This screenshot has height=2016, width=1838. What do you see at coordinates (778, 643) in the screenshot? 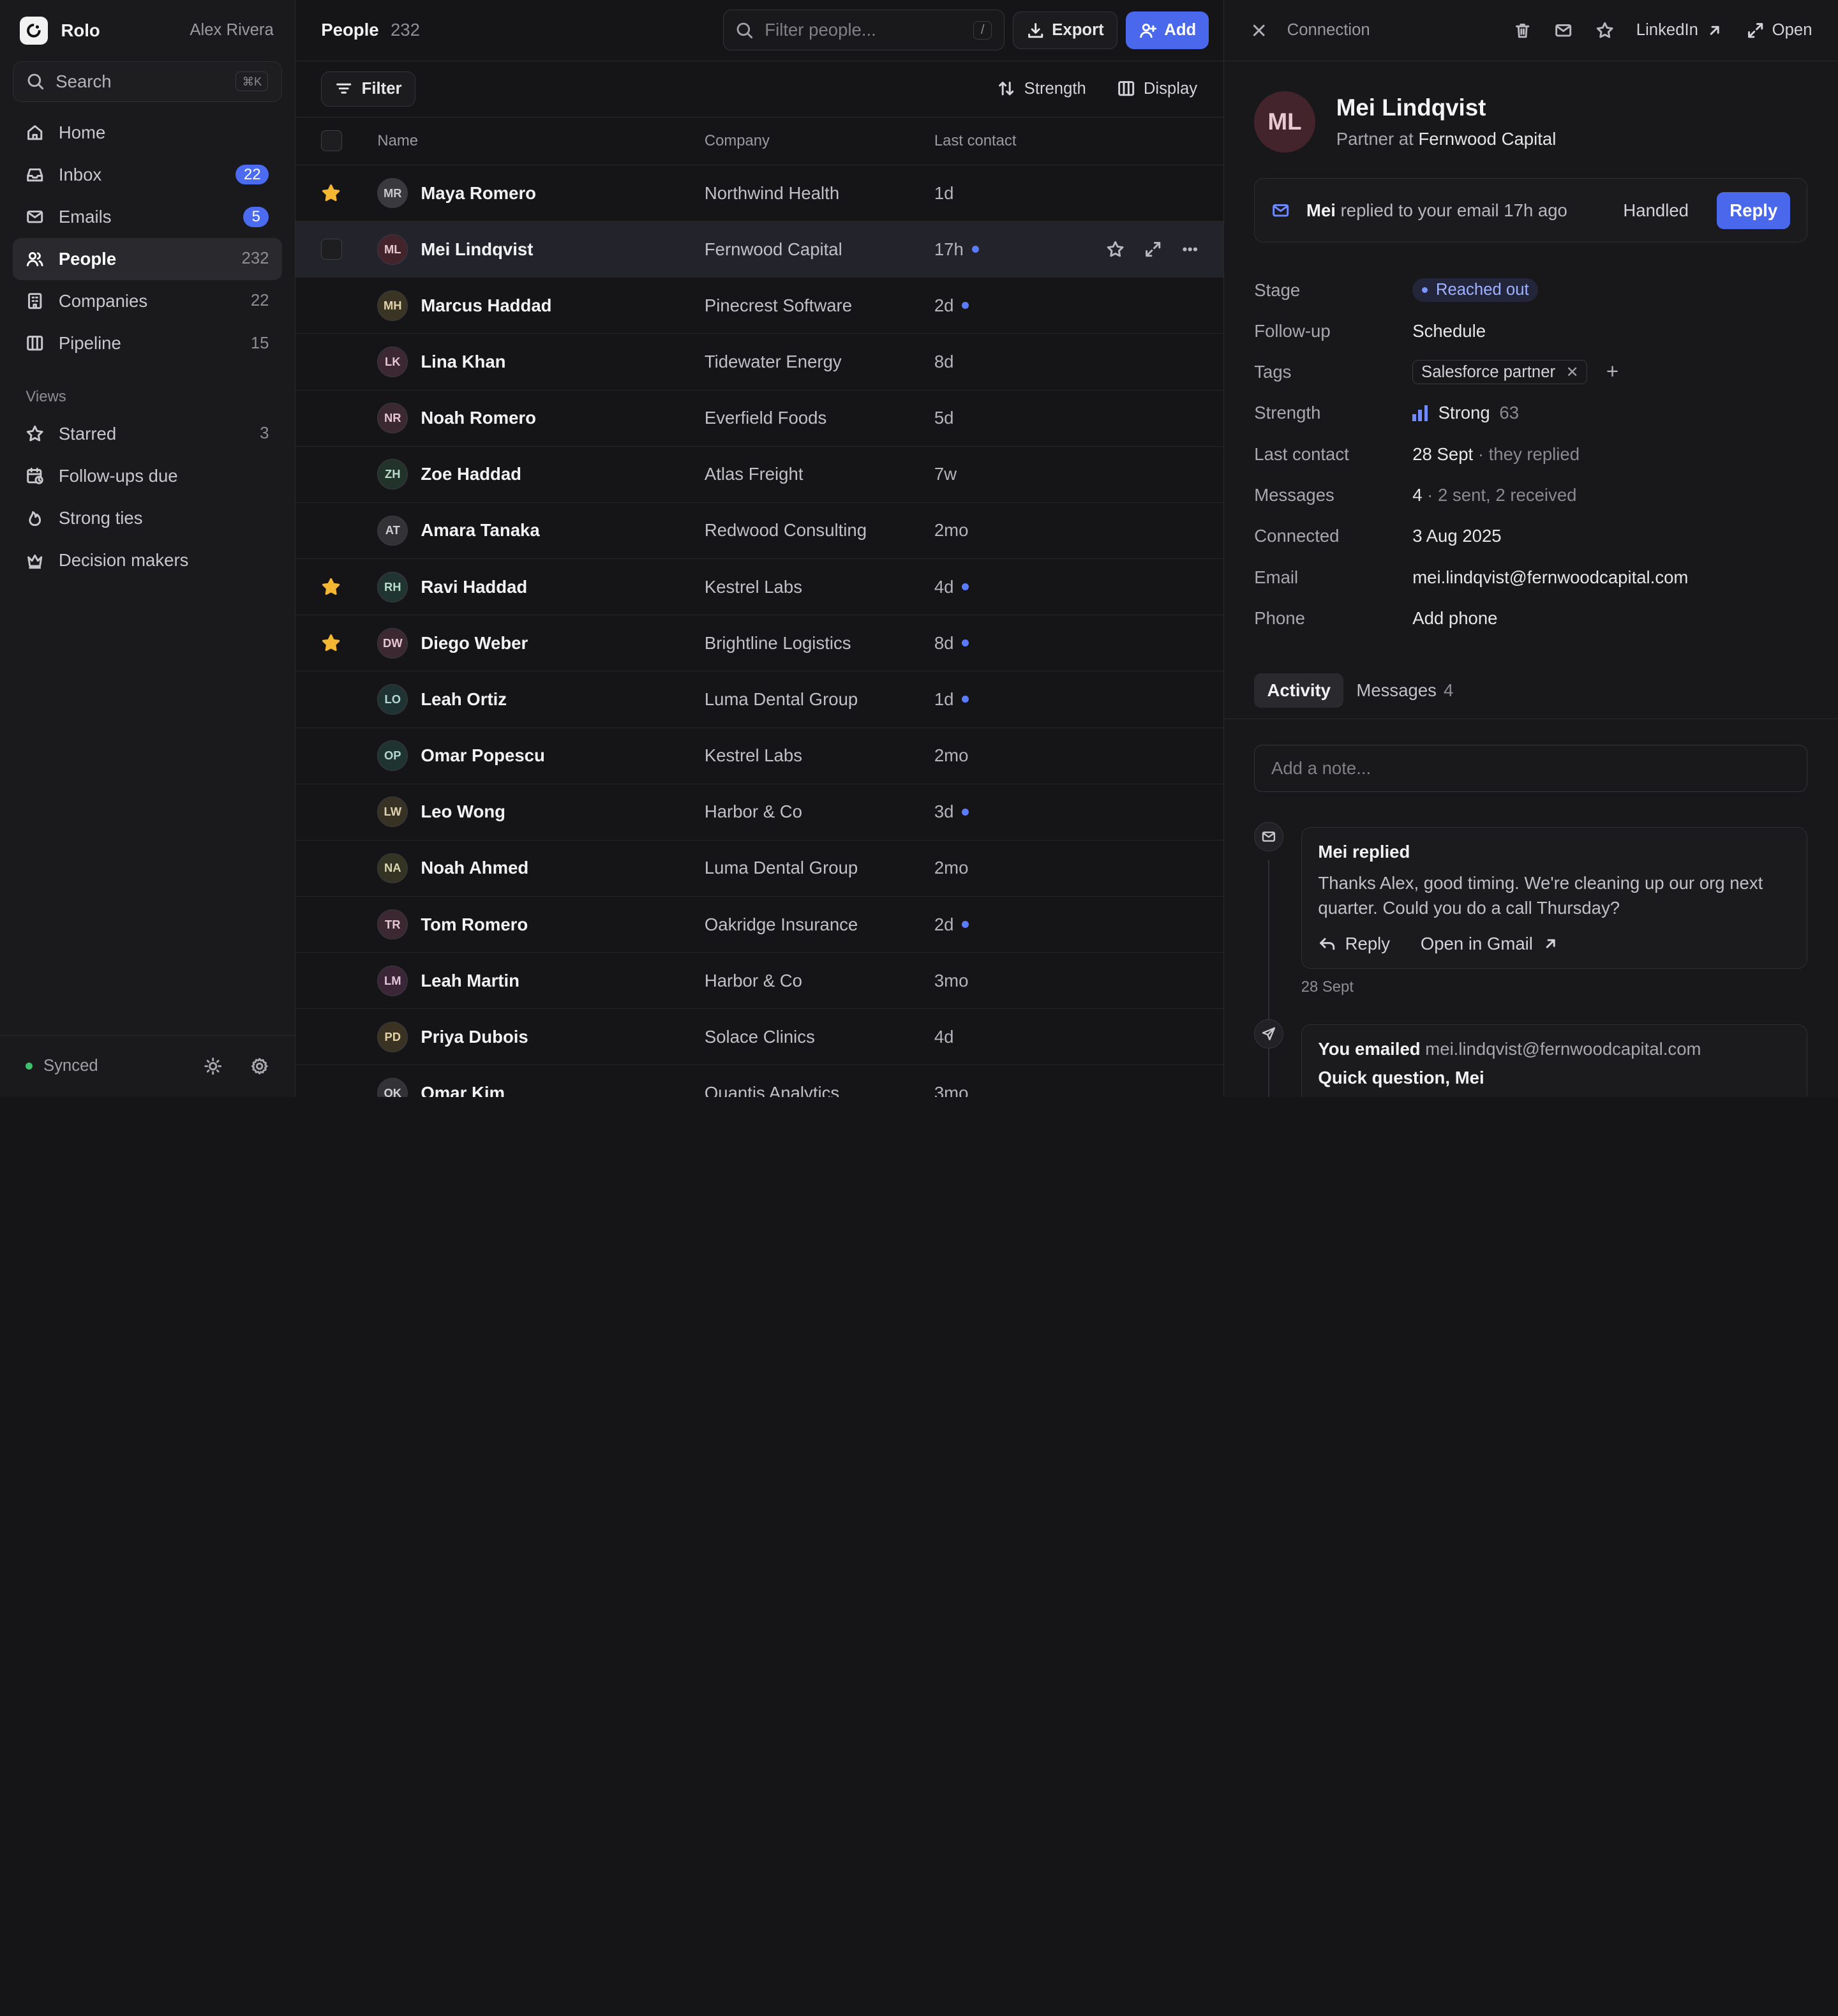
I see `company-name: Brightline Logistics` at bounding box center [778, 643].